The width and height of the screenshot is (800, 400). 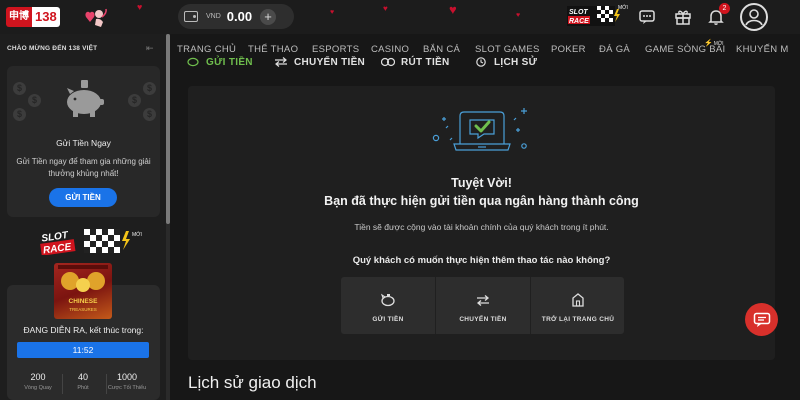 What do you see at coordinates (441, 49) in the screenshot?
I see `nav-item-fishing: BẮN CÁ` at bounding box center [441, 49].